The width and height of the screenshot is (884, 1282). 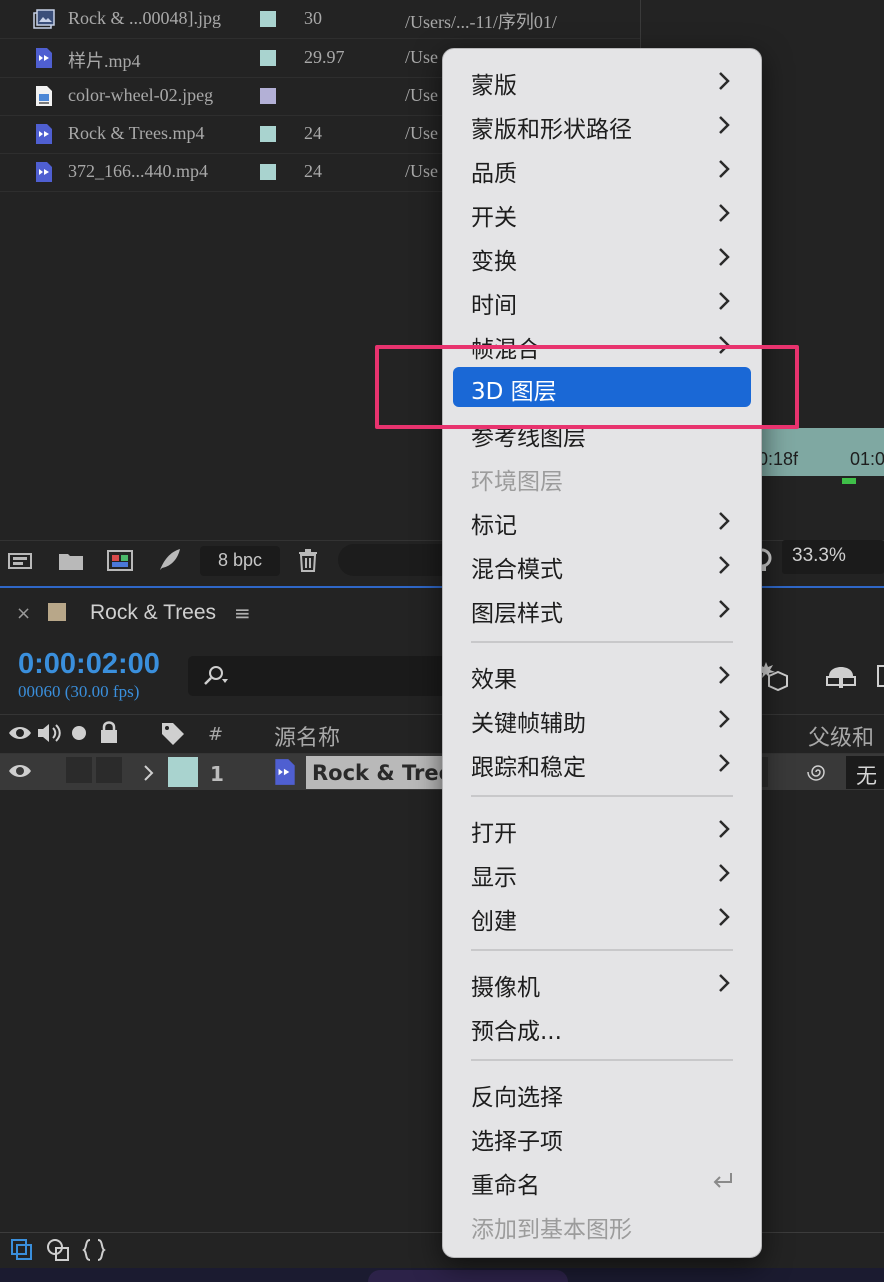 What do you see at coordinates (49, 733) in the screenshot?
I see `speaker-icon` at bounding box center [49, 733].